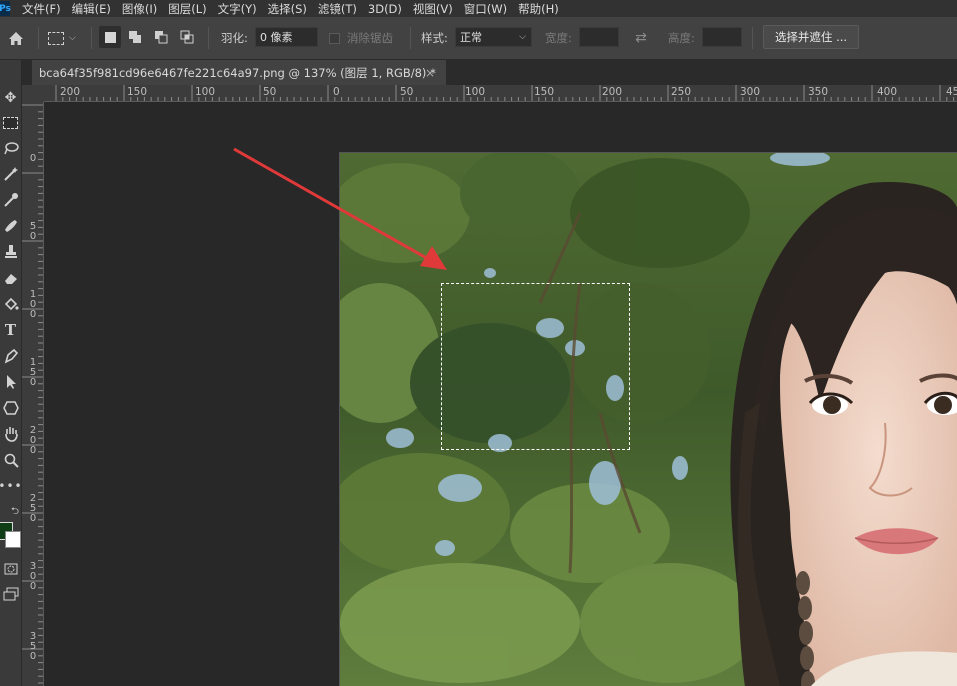  I want to click on subtract-selection-button, so click(161, 37).